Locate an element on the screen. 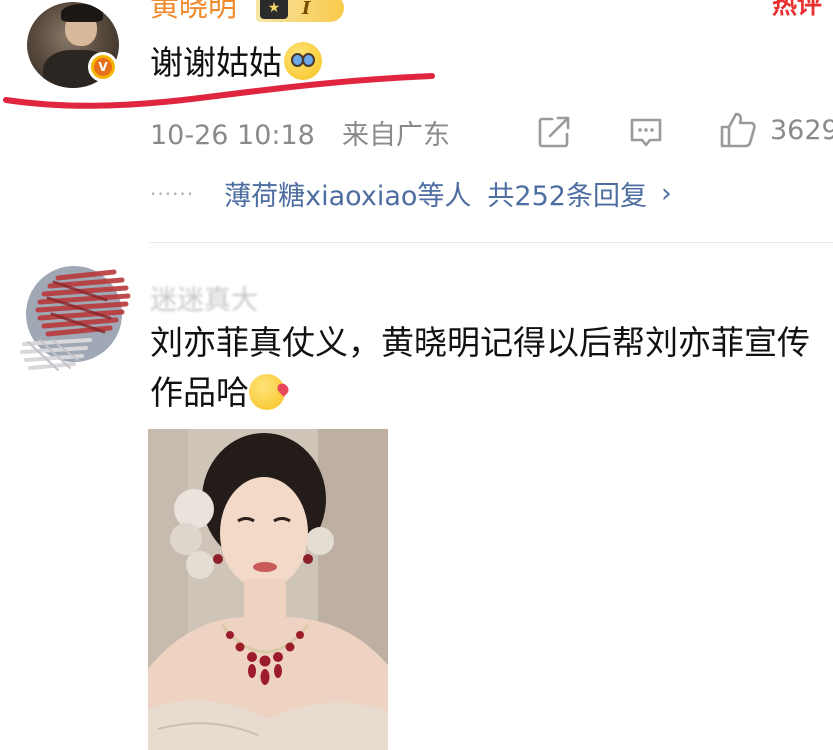  chevron-right-icon: › is located at coordinates (666, 193).